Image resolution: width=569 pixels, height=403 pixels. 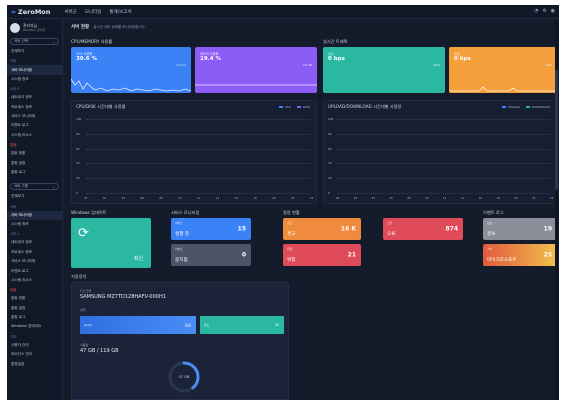 I want to click on sidebar-item: 환경설정, so click(x=34, y=363).